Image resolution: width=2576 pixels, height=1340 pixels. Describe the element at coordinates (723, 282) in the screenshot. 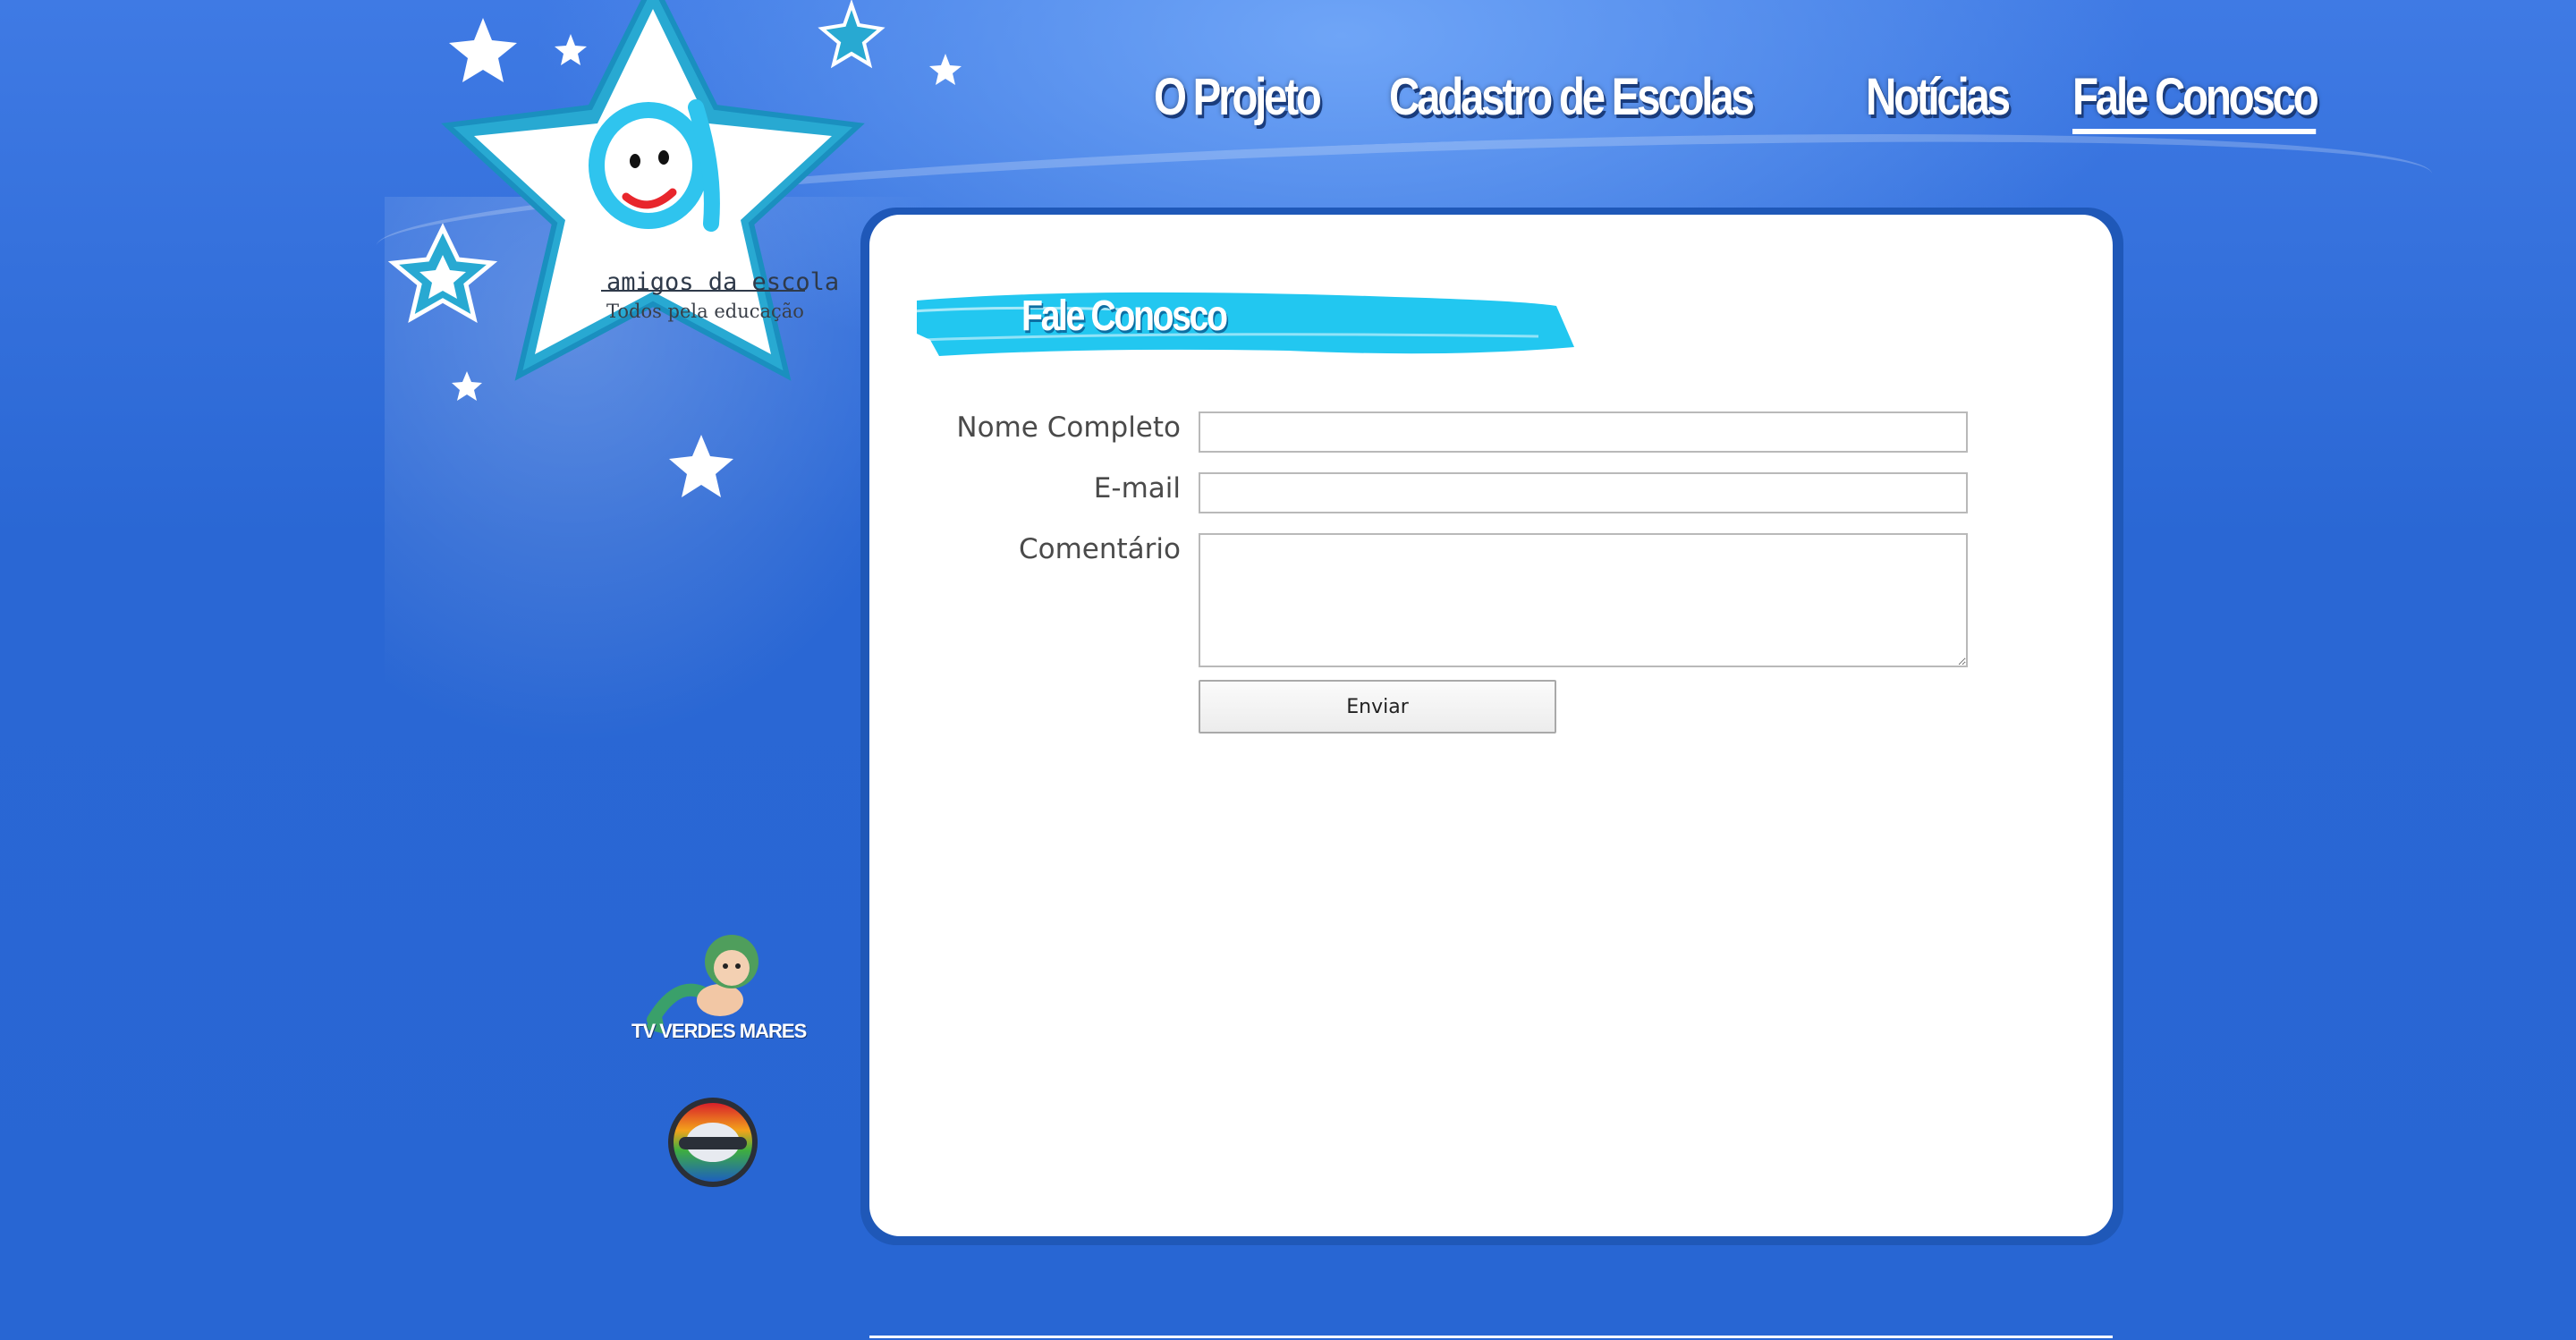

I see `logo-name: amigos da escola` at that location.